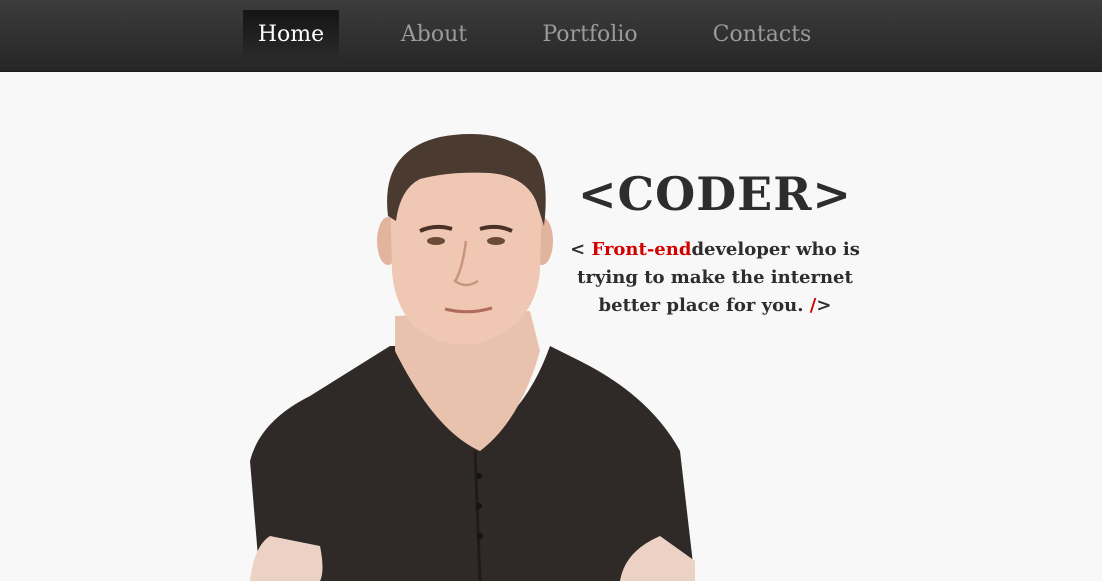 Image resolution: width=1102 pixels, height=581 pixels. Describe the element at coordinates (704, 305) in the screenshot. I see `tagline-line3: better place for you.` at that location.